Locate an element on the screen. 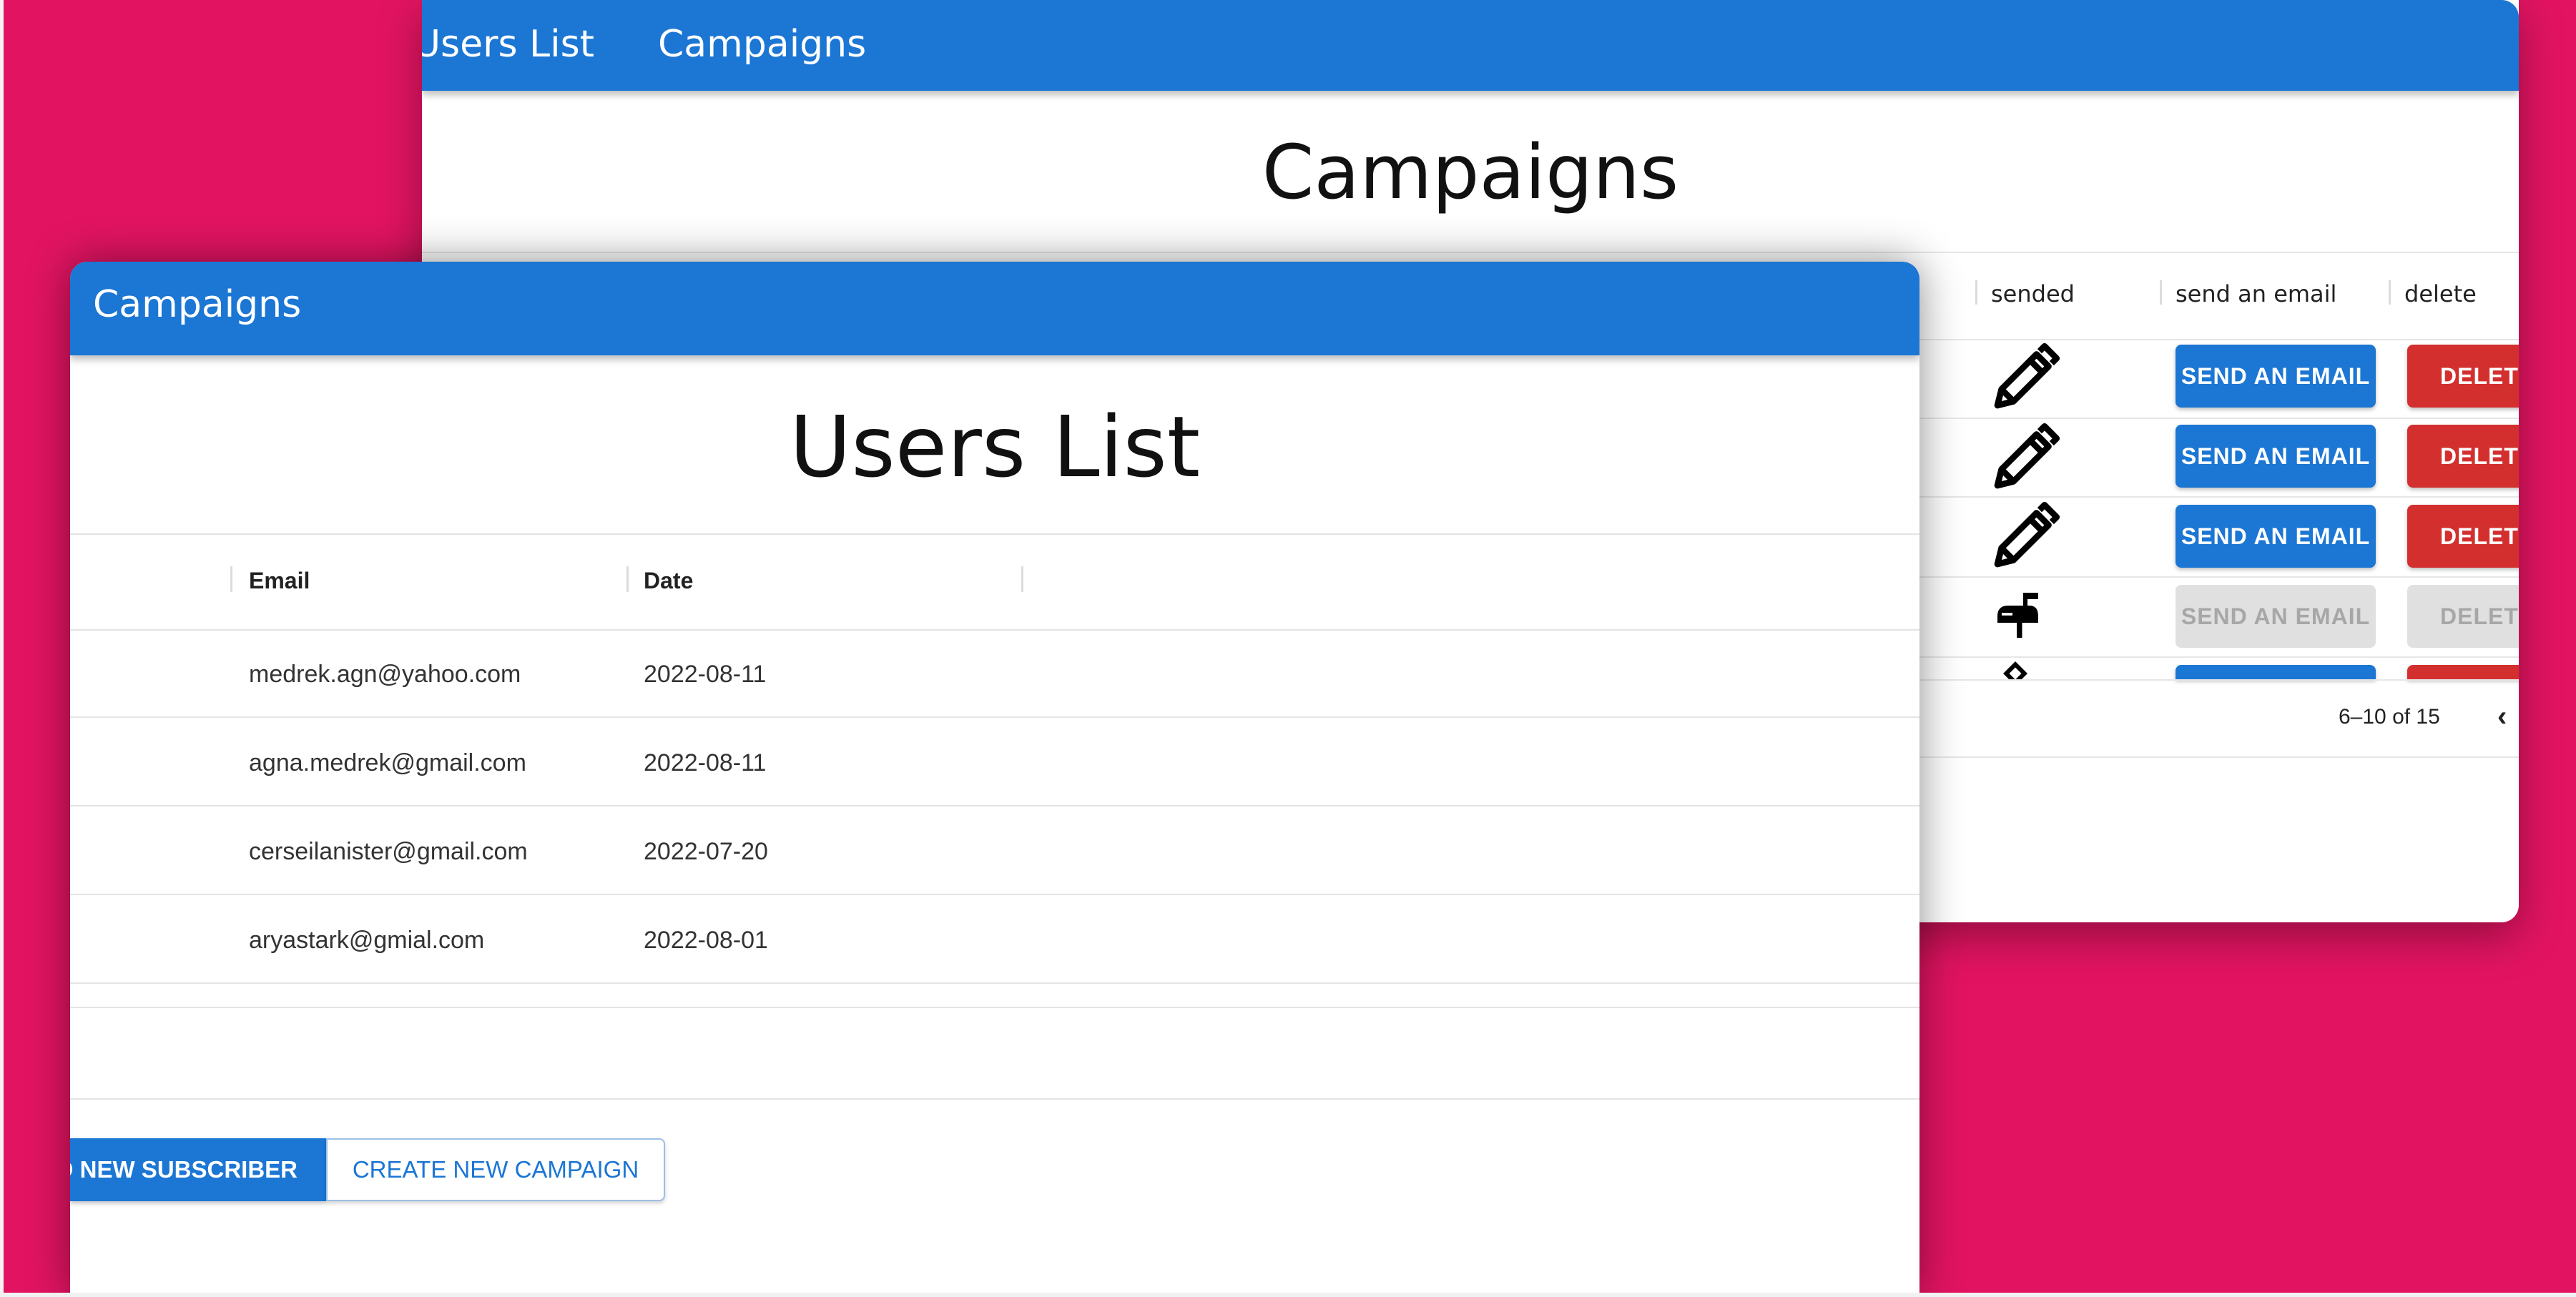  campaigns-navbar: Users List Campaigns is located at coordinates (1470, 45).